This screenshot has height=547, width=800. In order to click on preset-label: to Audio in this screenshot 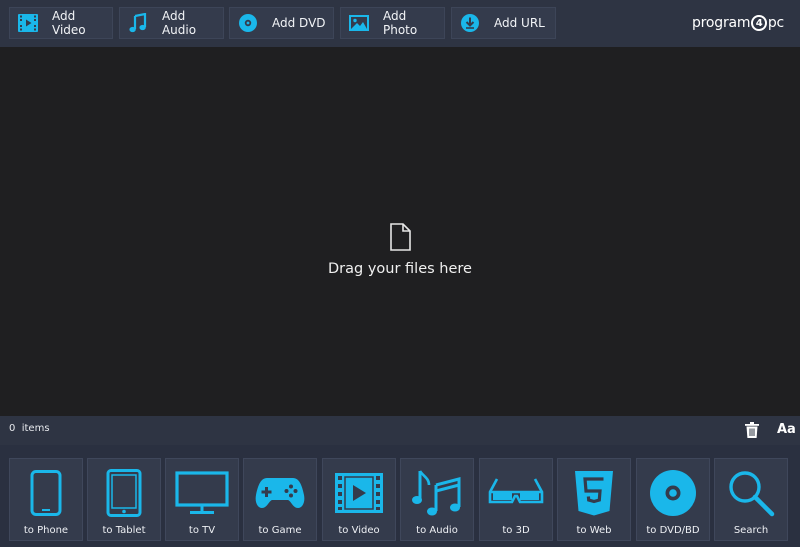, I will do `click(437, 530)`.